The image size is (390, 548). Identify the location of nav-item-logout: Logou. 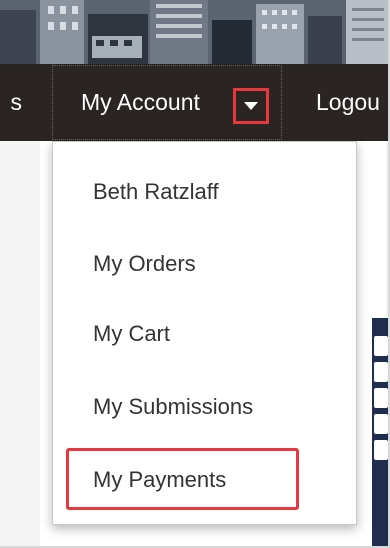
(348, 102).